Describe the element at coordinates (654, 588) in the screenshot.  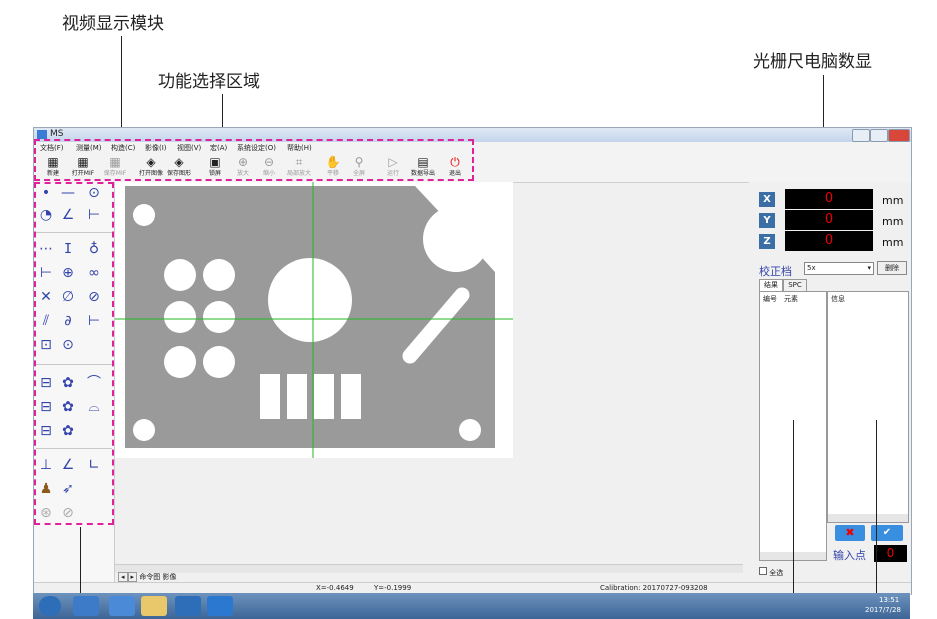
I see `status-calibration: Calibration: 20170727-093208` at that location.